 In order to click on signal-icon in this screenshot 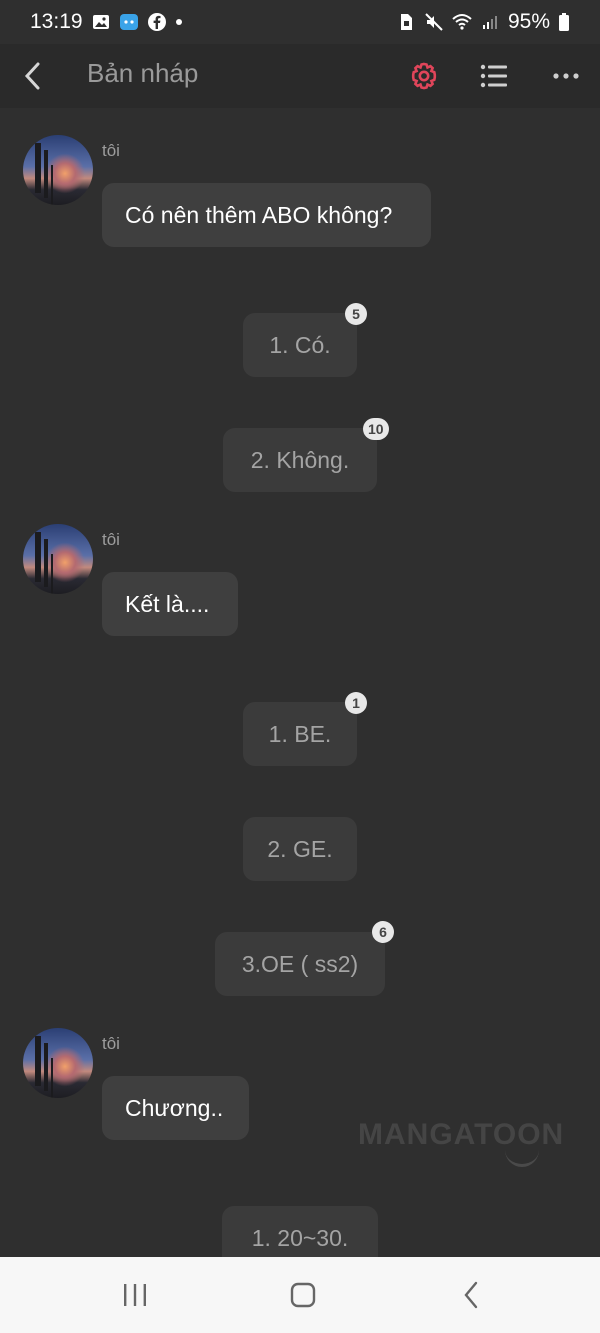, I will do `click(489, 22)`.